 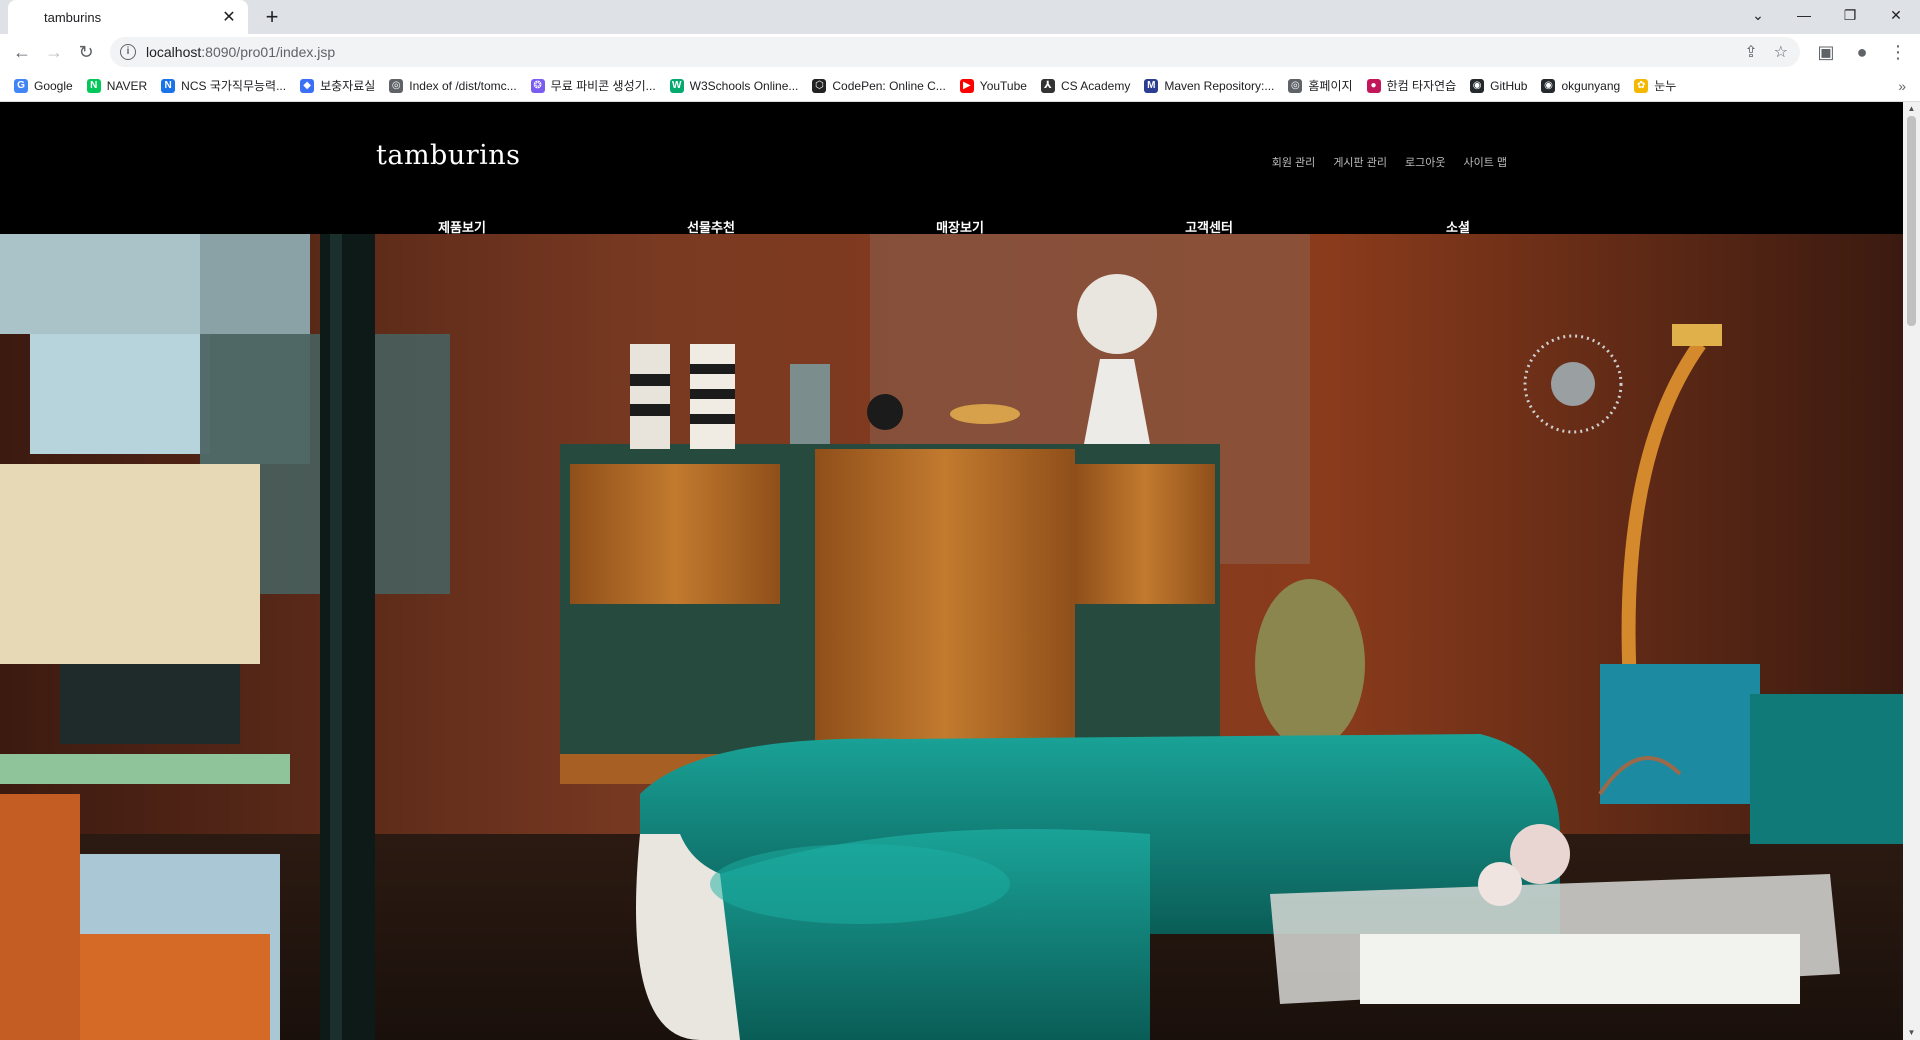 I want to click on bookmark-item: ◆ 보충자료실, so click(x=337, y=85).